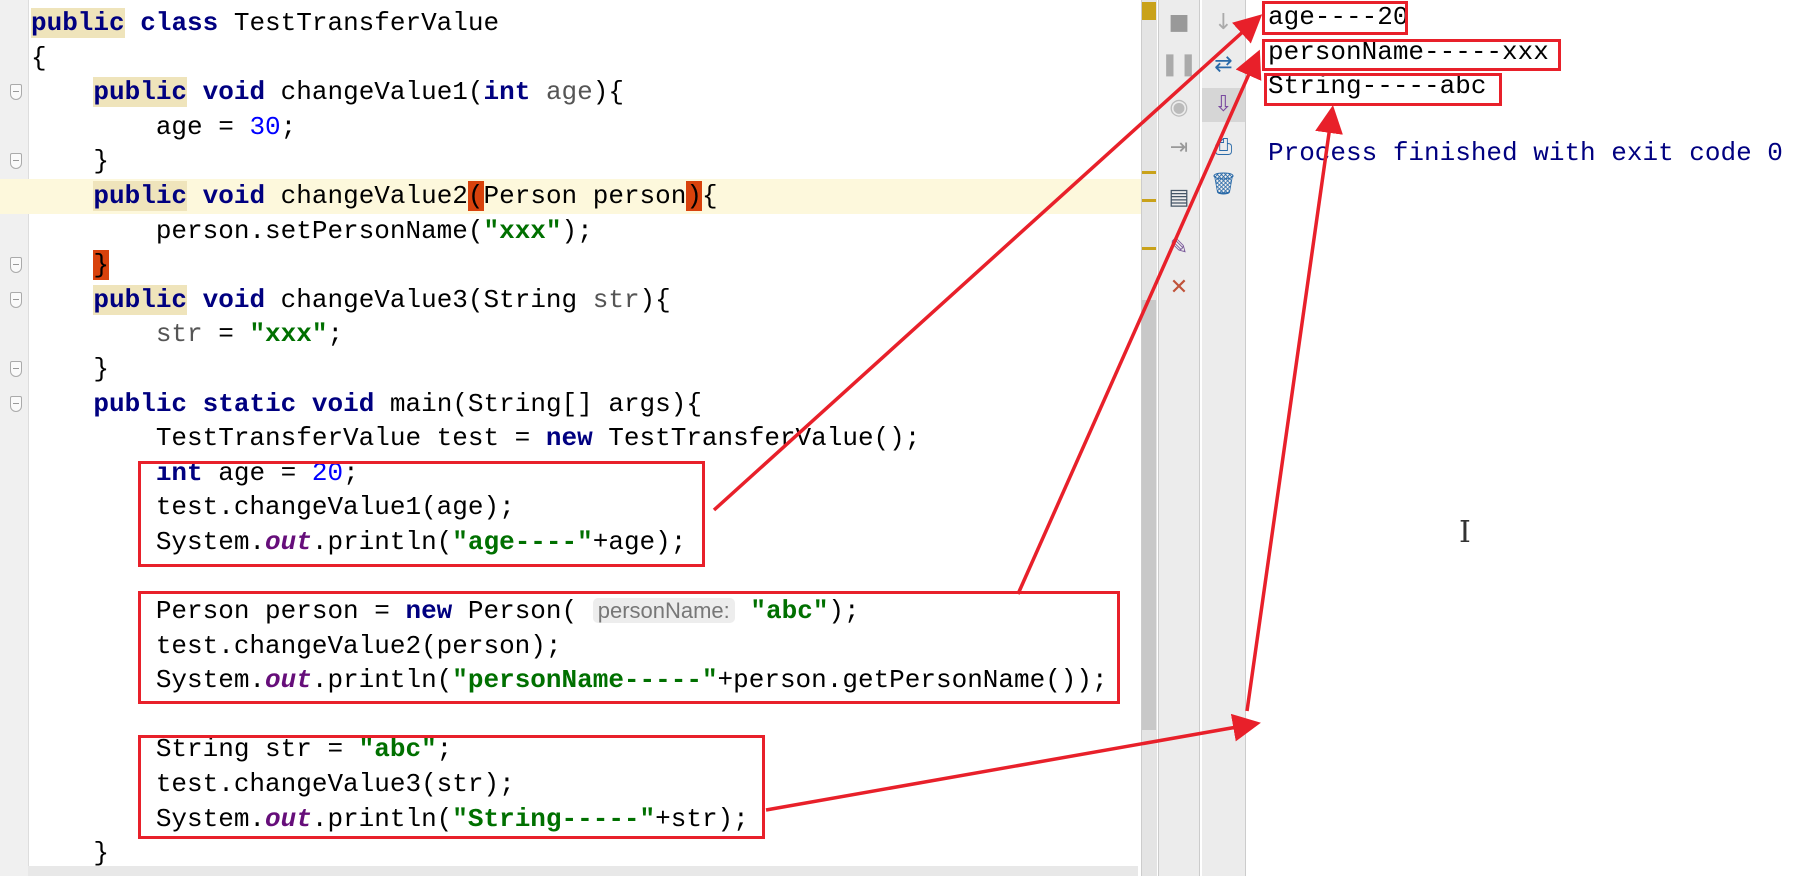 This screenshot has width=1807, height=876. Describe the element at coordinates (1013, 762) in the screenshot. I see `arrow-string` at that location.